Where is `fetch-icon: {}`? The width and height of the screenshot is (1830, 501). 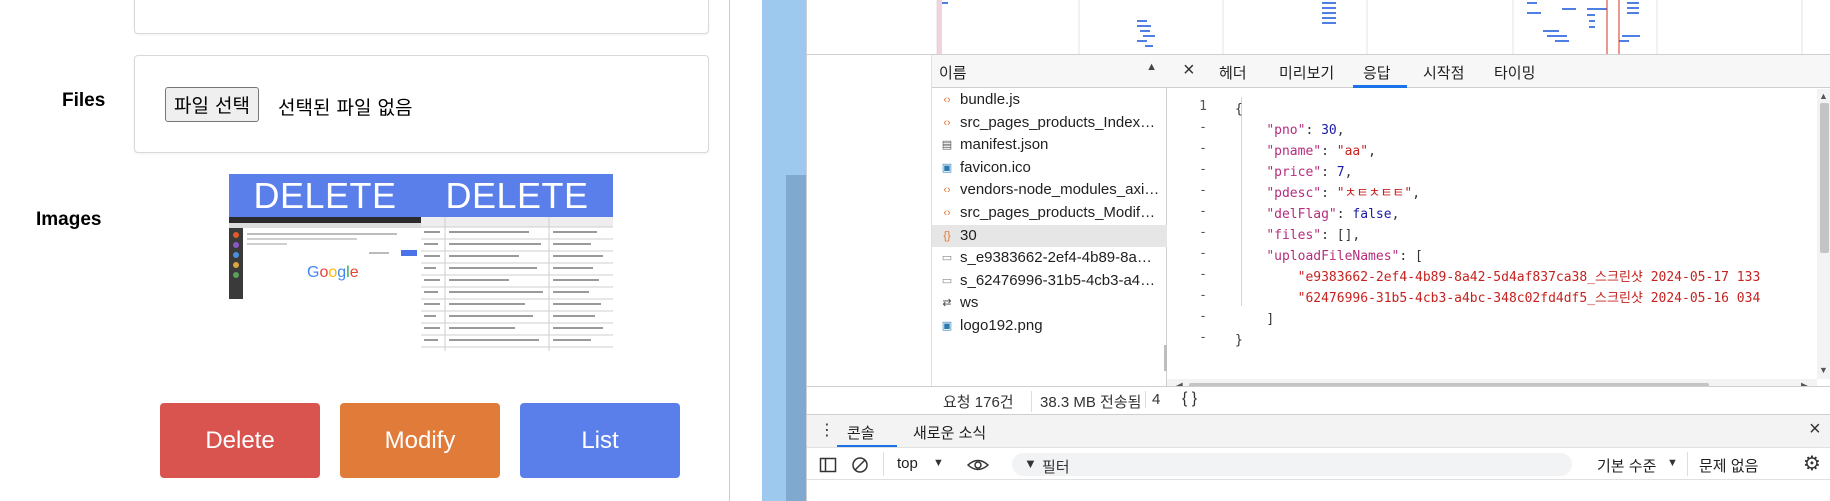 fetch-icon: {} is located at coordinates (947, 235).